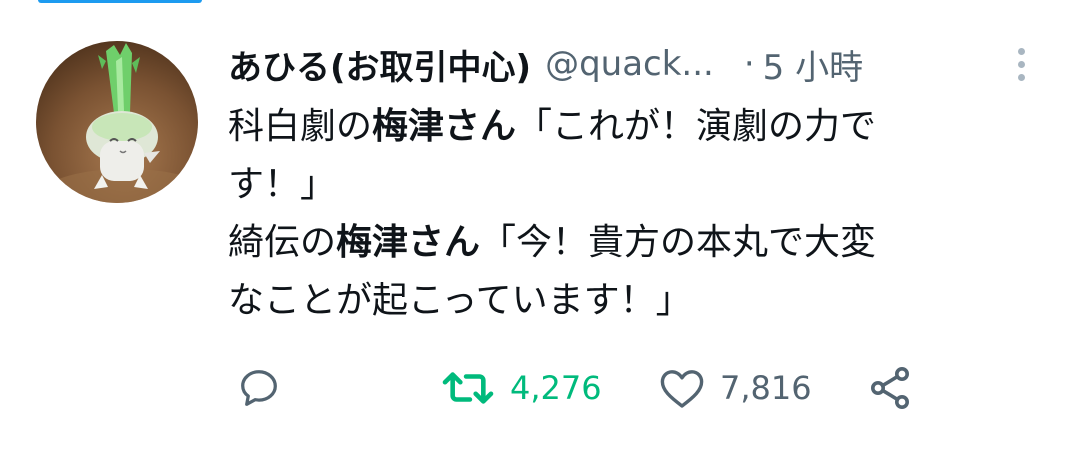 The height and width of the screenshot is (449, 1080). What do you see at coordinates (696, 126) in the screenshot?
I see `text-segment: 「これが！演劇の力で` at bounding box center [696, 126].